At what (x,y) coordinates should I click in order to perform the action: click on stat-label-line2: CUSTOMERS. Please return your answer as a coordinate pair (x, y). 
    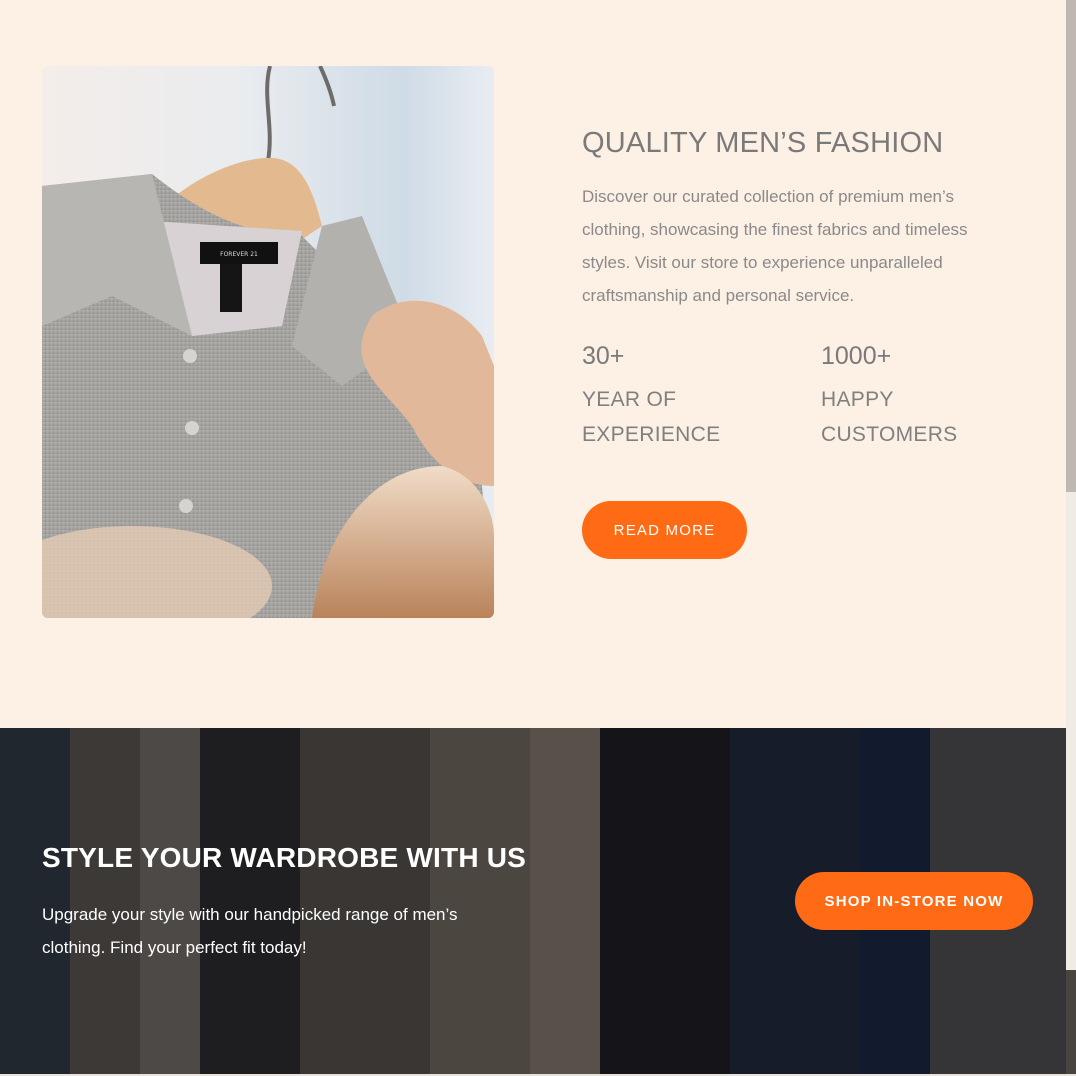
    Looking at the image, I should click on (889, 434).